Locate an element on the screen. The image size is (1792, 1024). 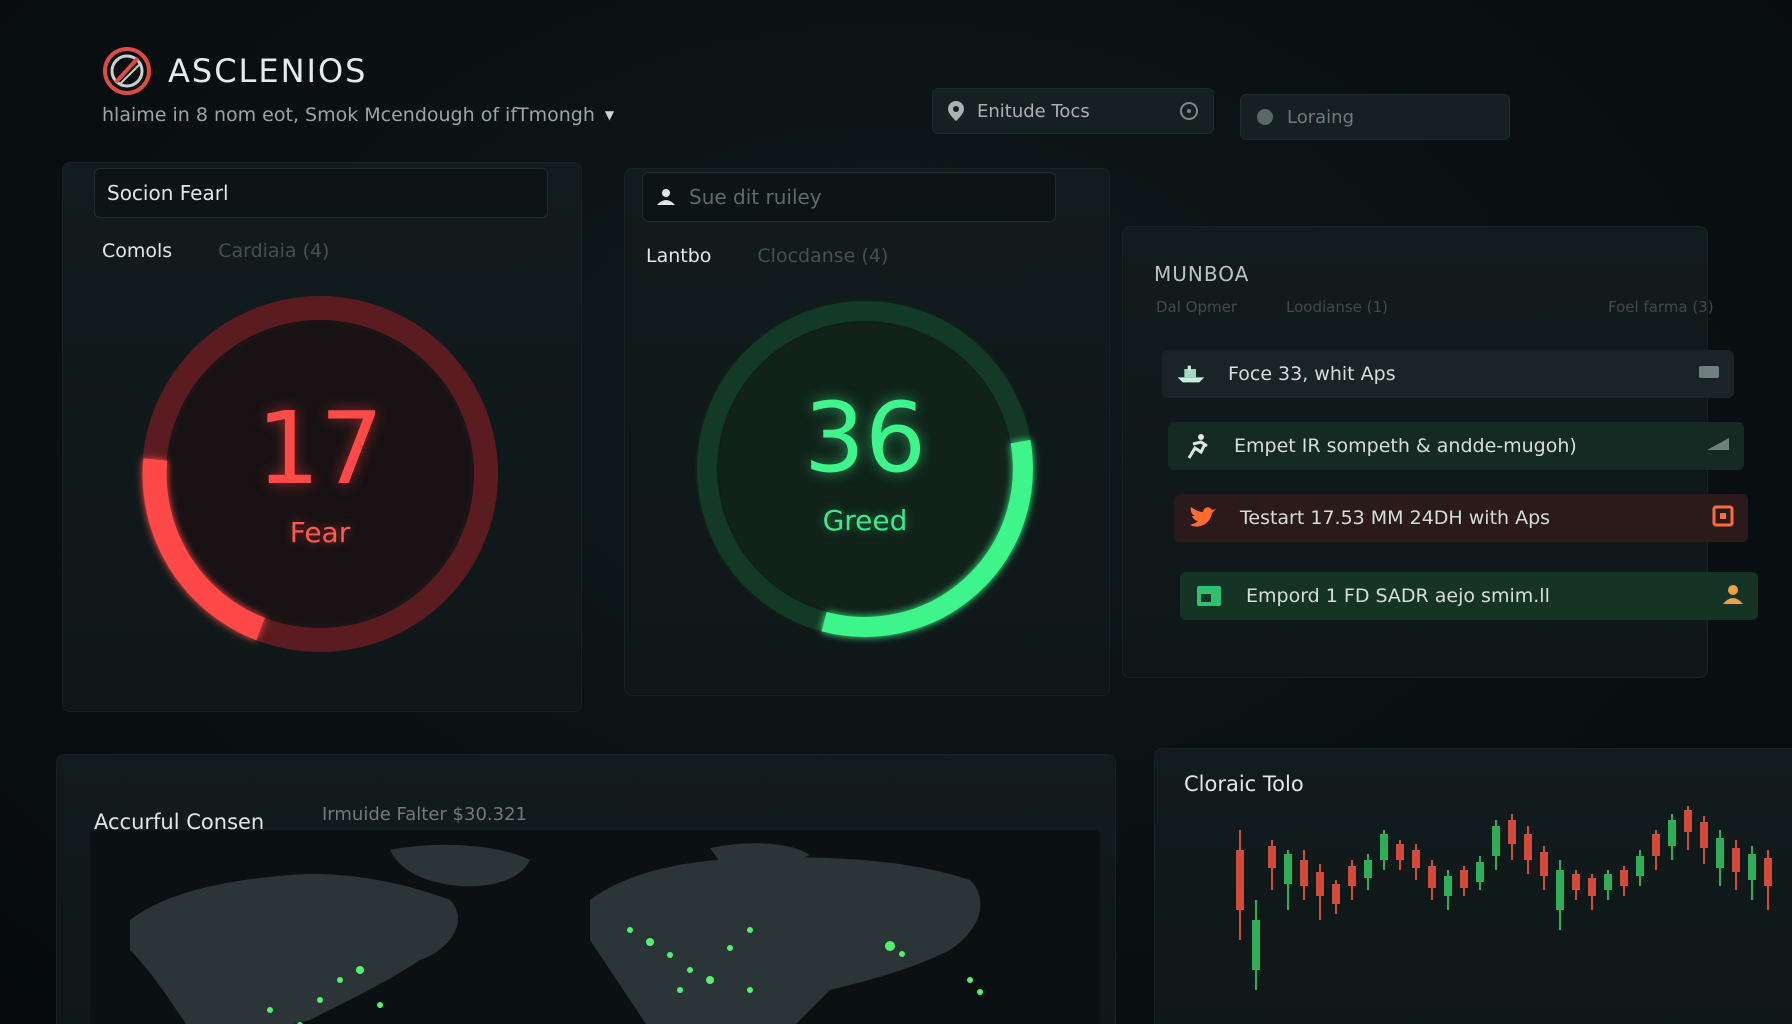
greed-value: 36 is located at coordinates (865, 438).